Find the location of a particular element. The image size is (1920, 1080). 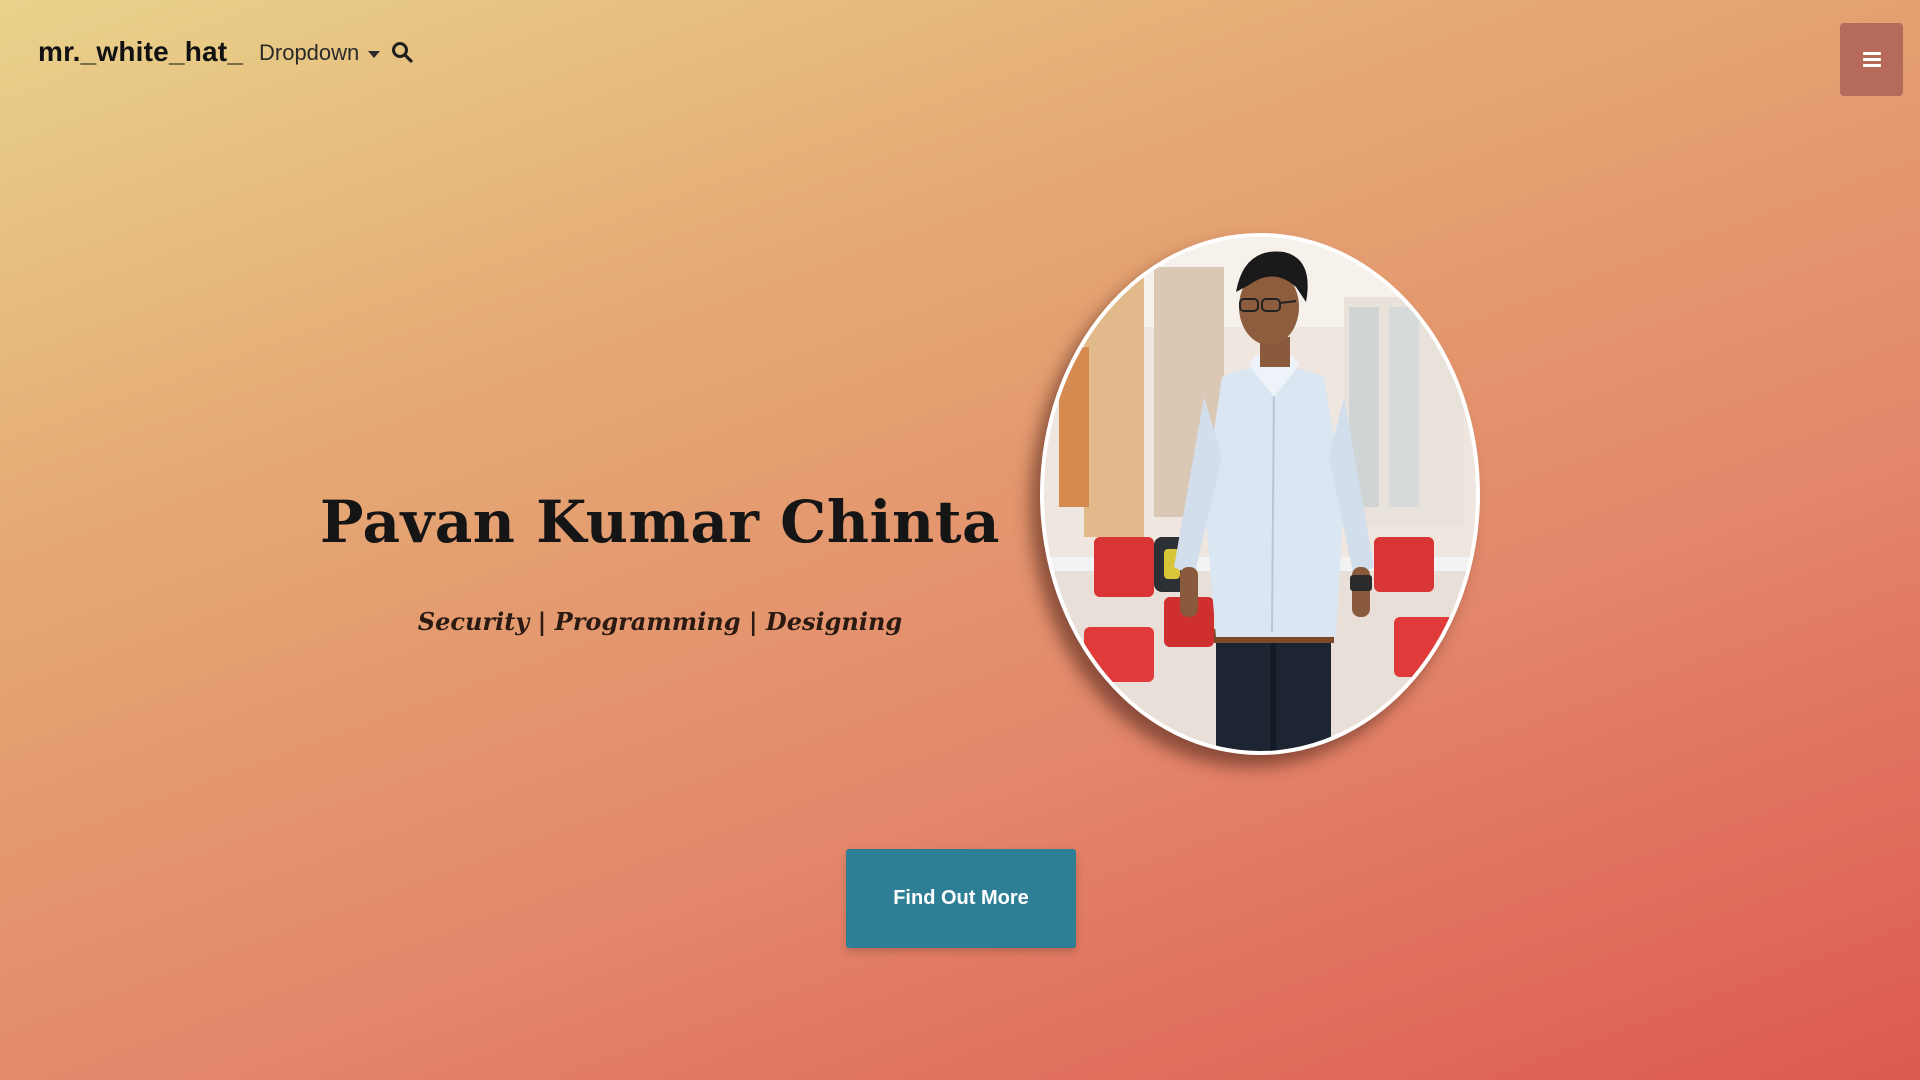

profile-photo is located at coordinates (1260, 494).